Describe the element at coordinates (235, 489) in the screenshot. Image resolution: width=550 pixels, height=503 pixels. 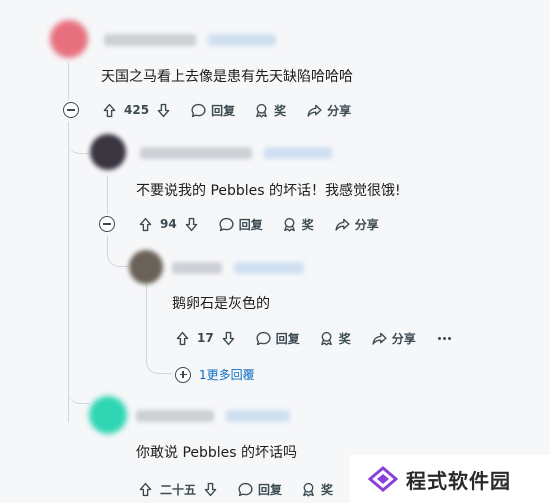
I see `comment-actions: 二十五 回复 奖` at that location.